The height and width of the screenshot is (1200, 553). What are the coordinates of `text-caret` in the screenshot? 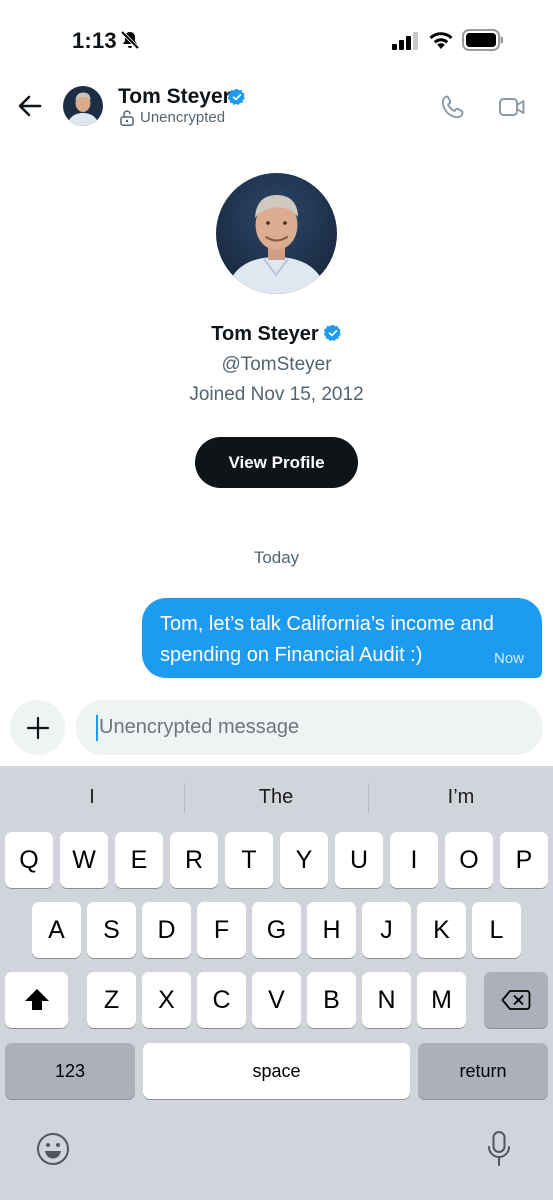 It's located at (97, 727).